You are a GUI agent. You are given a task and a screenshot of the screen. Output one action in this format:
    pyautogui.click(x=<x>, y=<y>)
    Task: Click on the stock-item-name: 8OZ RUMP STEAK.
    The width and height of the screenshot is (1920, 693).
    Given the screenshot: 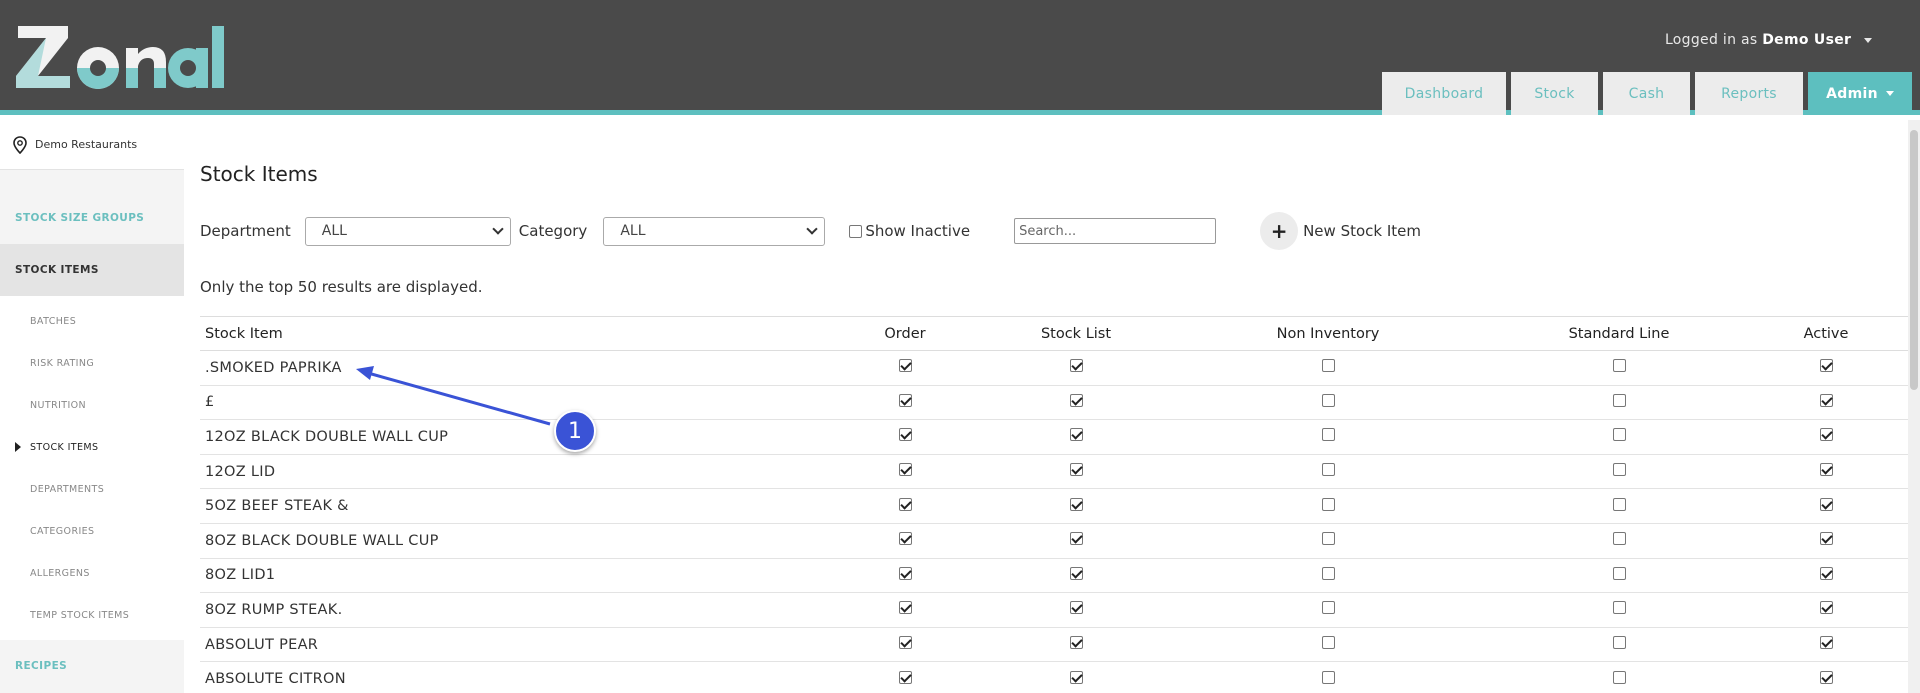 What is the action you would take?
    pyautogui.click(x=510, y=610)
    